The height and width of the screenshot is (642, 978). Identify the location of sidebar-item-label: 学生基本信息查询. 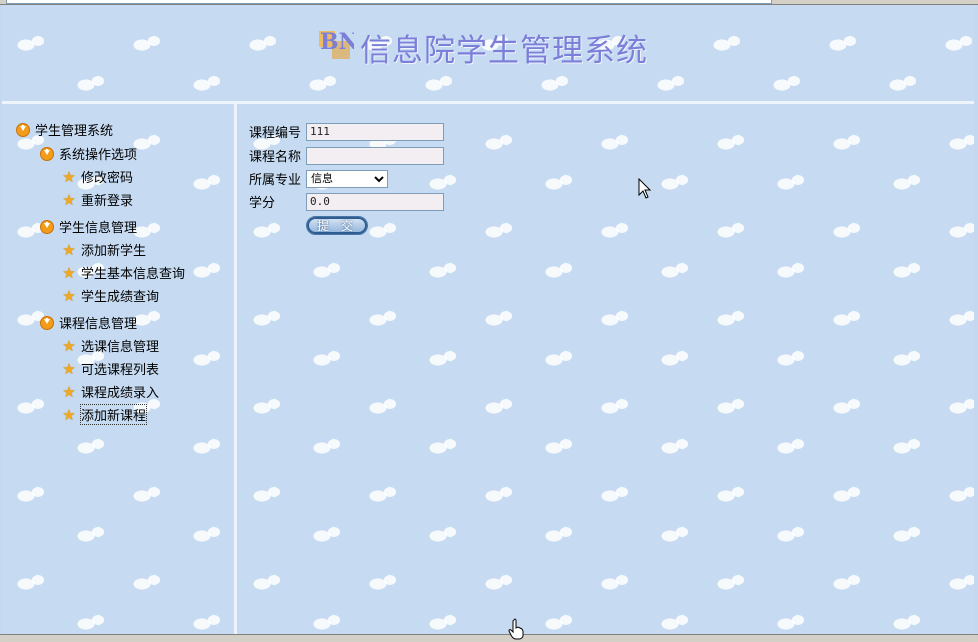
(133, 274).